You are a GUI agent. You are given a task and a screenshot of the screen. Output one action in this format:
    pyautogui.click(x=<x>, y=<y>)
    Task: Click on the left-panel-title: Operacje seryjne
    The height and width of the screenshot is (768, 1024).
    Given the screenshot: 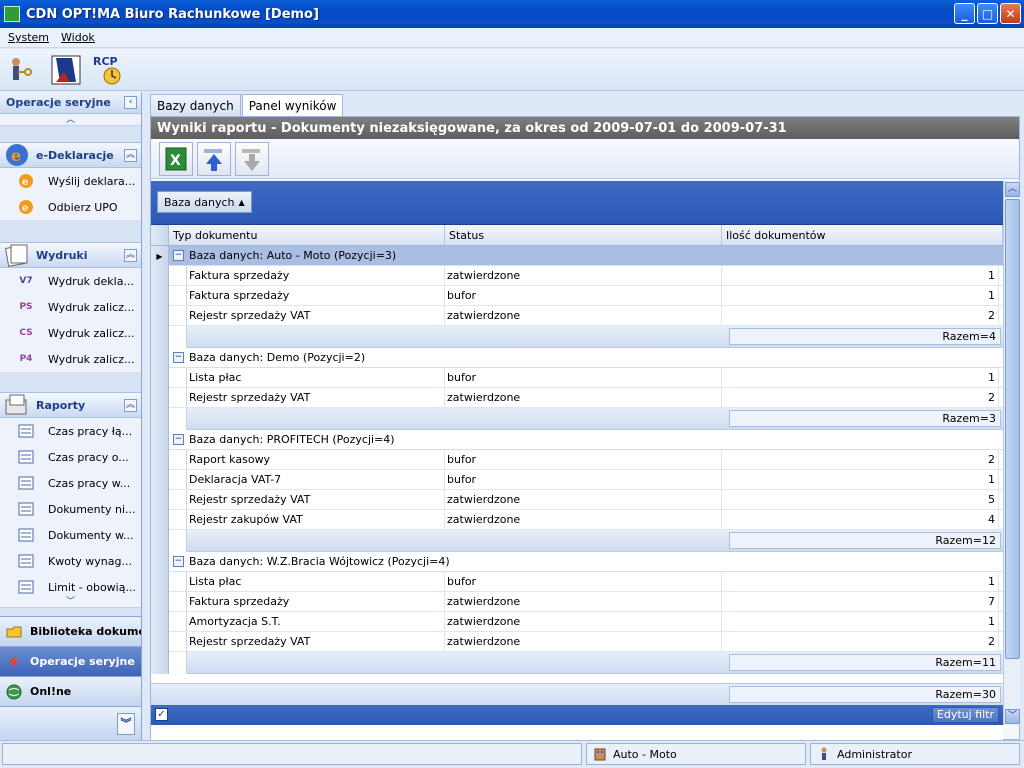 What is the action you would take?
    pyautogui.click(x=58, y=102)
    